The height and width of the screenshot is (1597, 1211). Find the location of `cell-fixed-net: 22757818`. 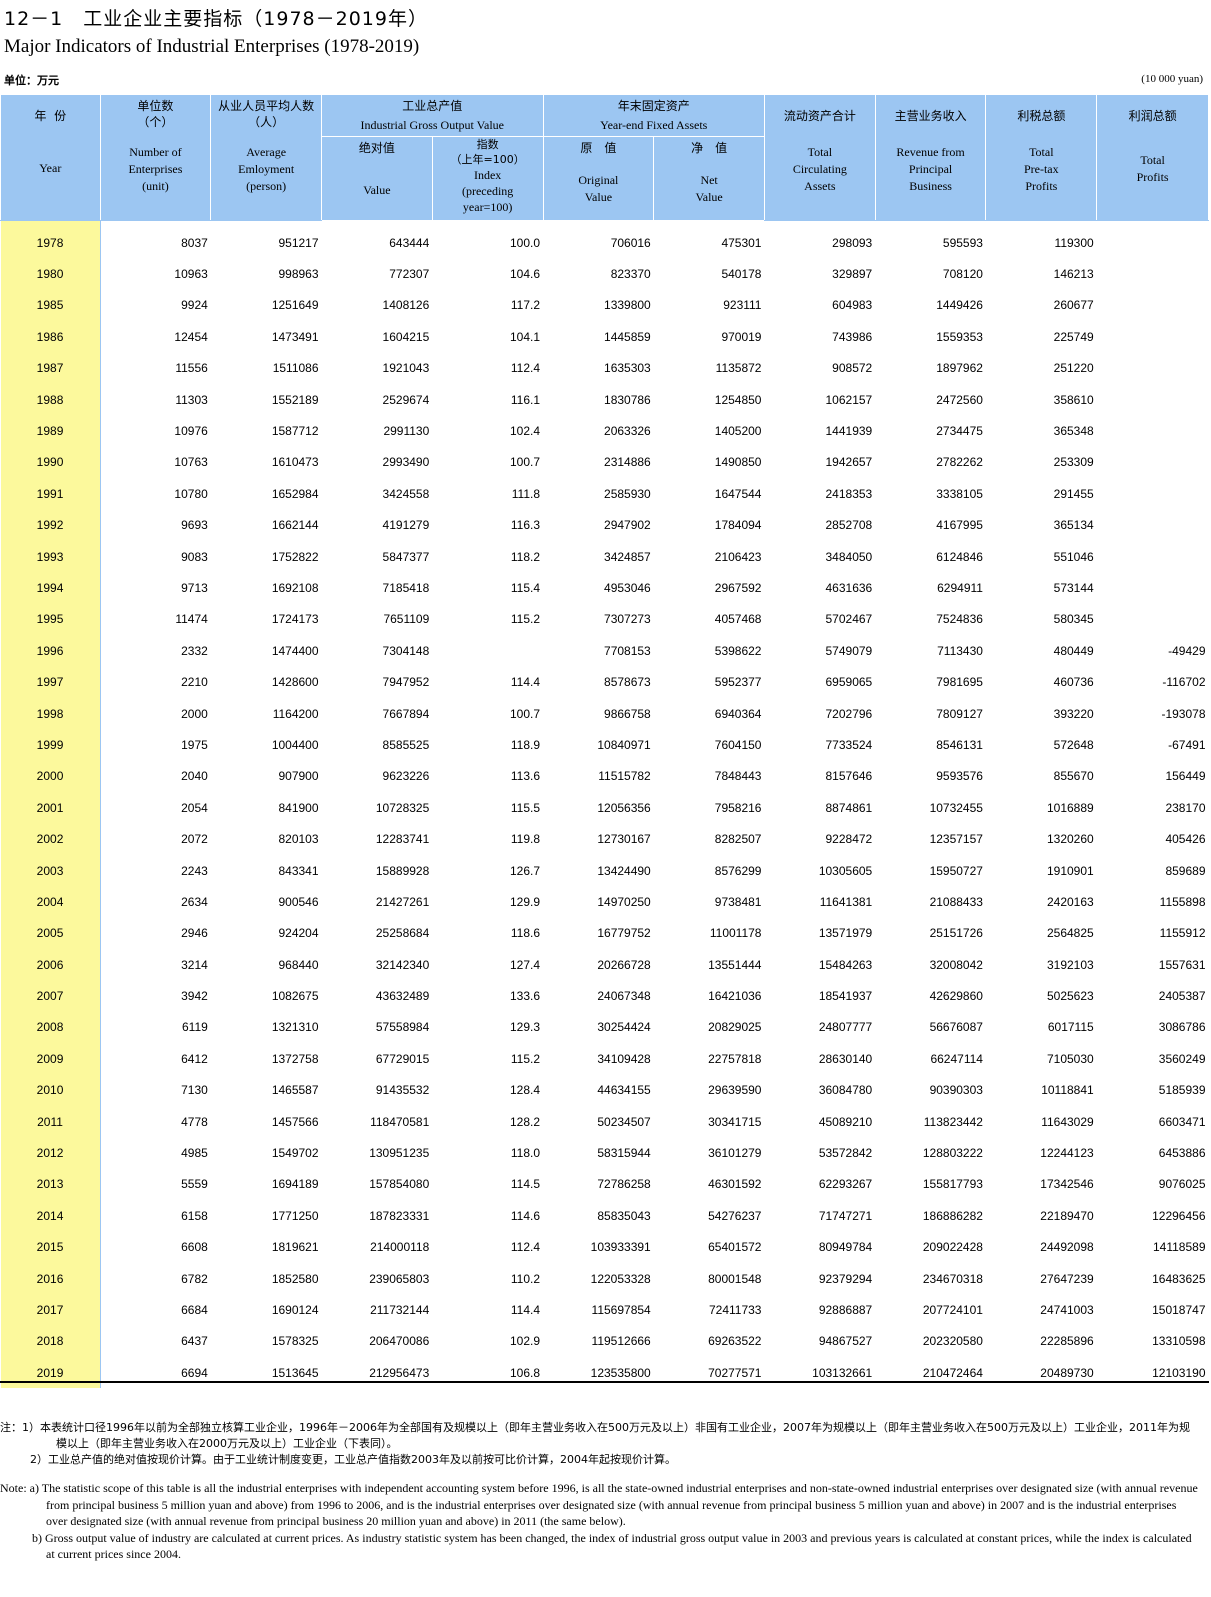

cell-fixed-net: 22757818 is located at coordinates (735, 1058).